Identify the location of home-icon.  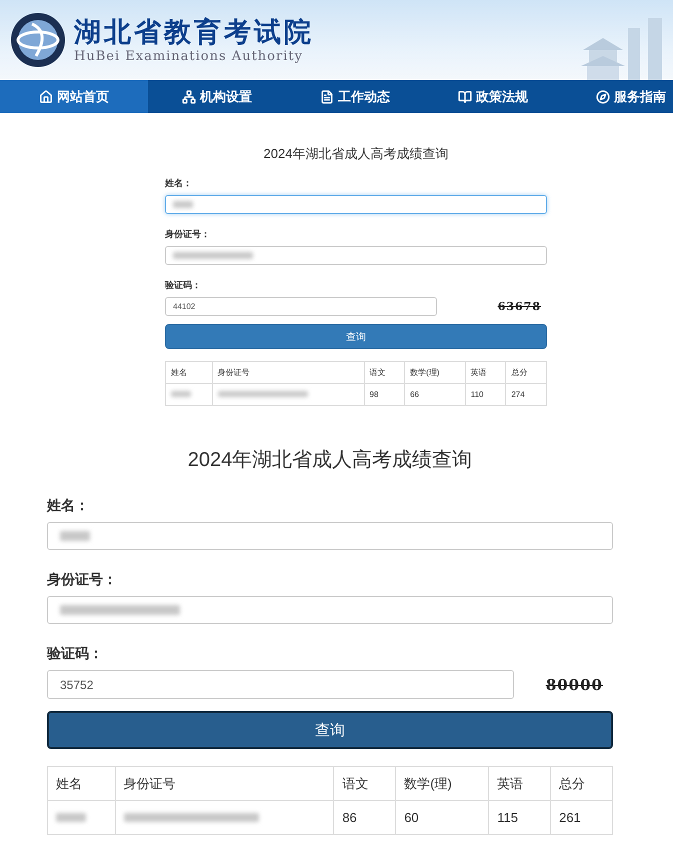
(46, 97).